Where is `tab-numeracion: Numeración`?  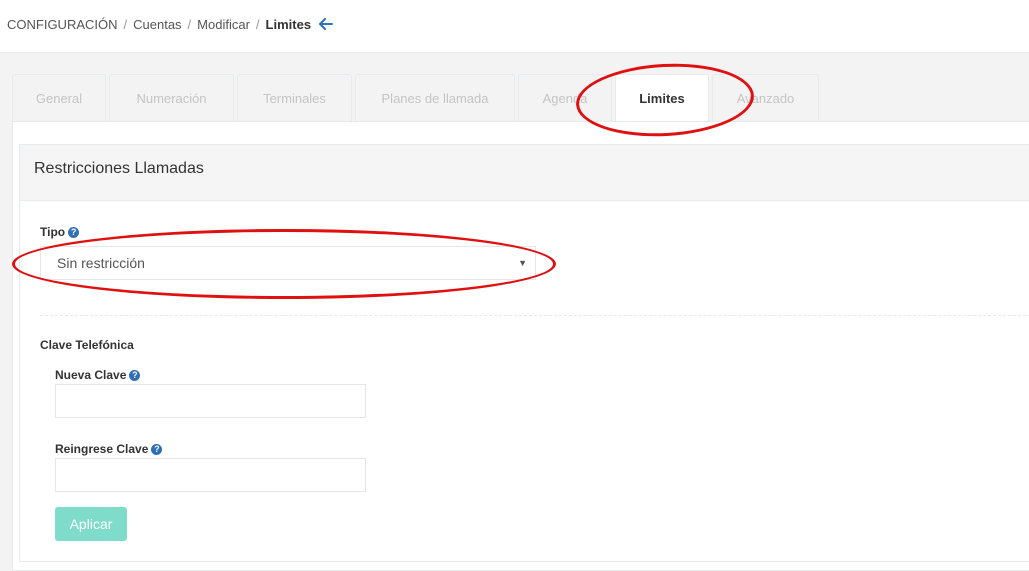
tab-numeracion: Numeración is located at coordinates (171, 98).